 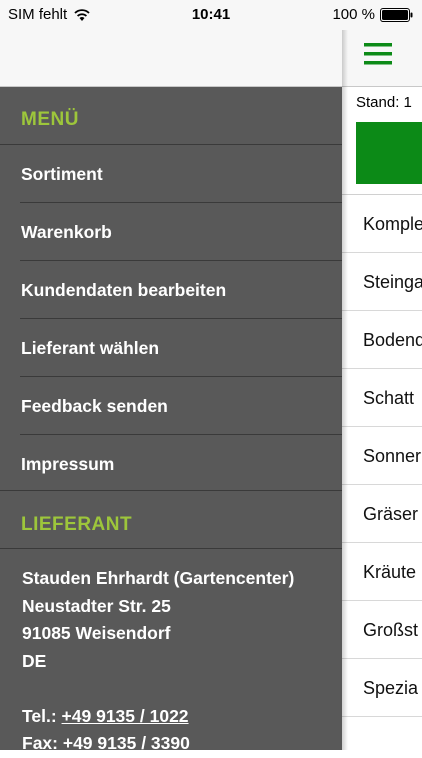 What do you see at coordinates (77, 524) in the screenshot?
I see `supplier-section-title: LIEFERANT` at bounding box center [77, 524].